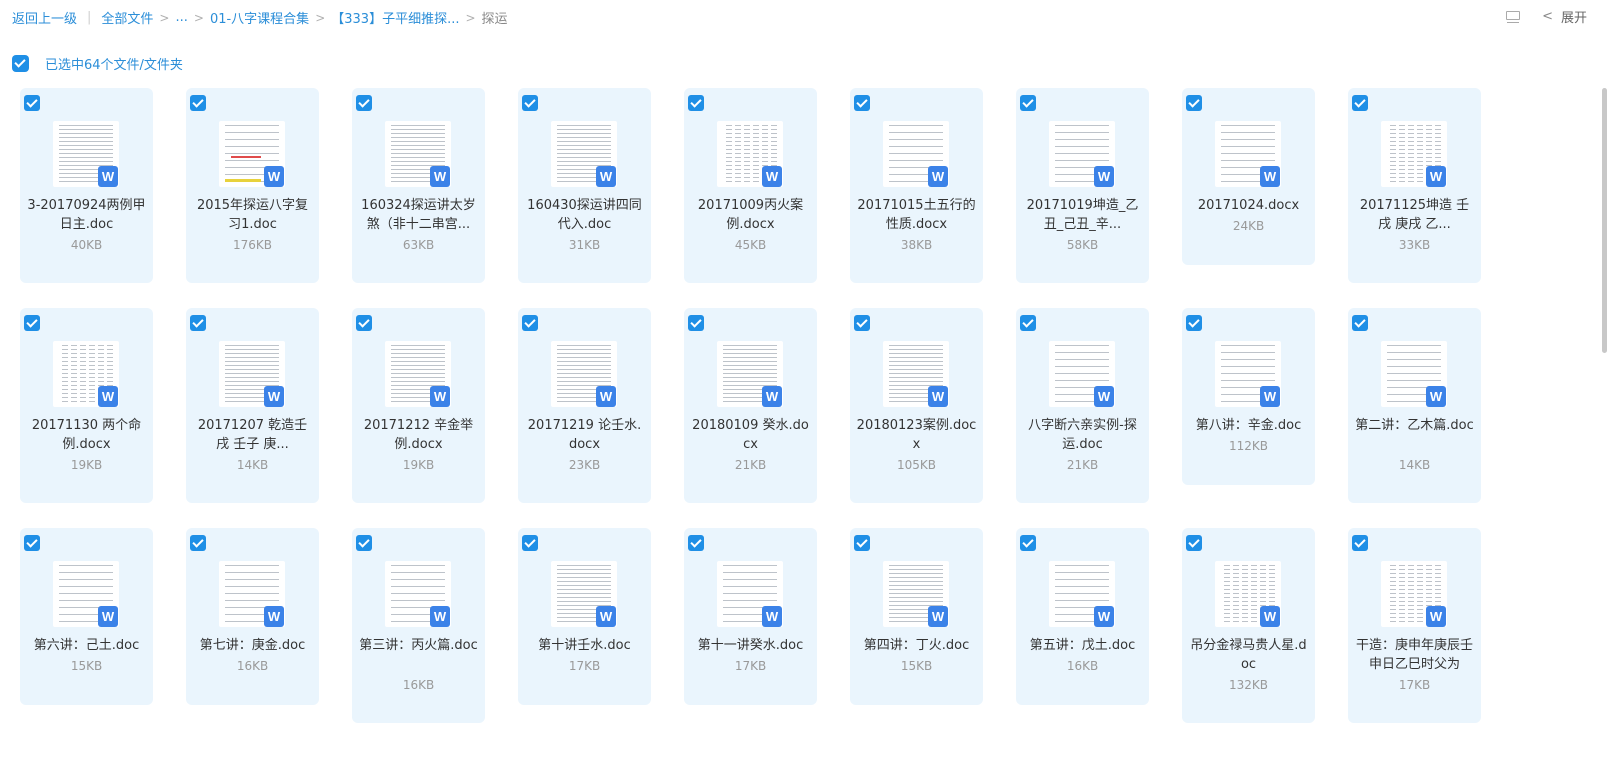 The height and width of the screenshot is (760, 1609). Describe the element at coordinates (1414, 245) in the screenshot. I see `file-size: 33KB` at that location.